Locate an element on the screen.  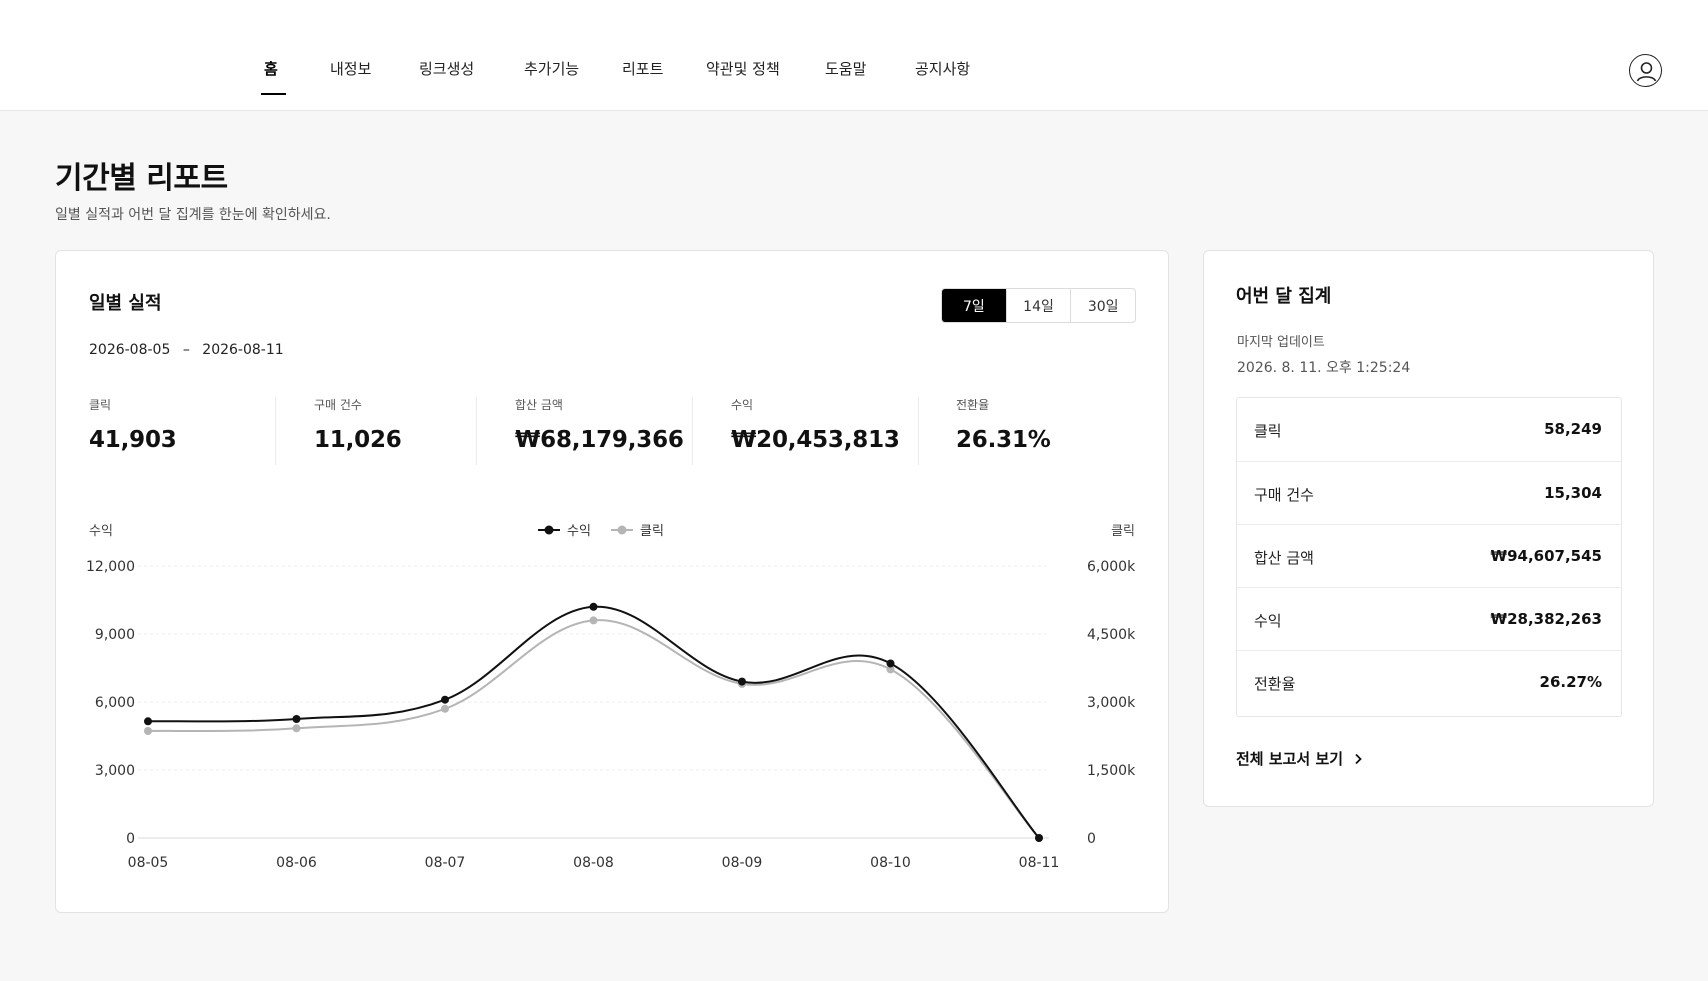
y-left-axis-title: 수익 is located at coordinates (101, 531).